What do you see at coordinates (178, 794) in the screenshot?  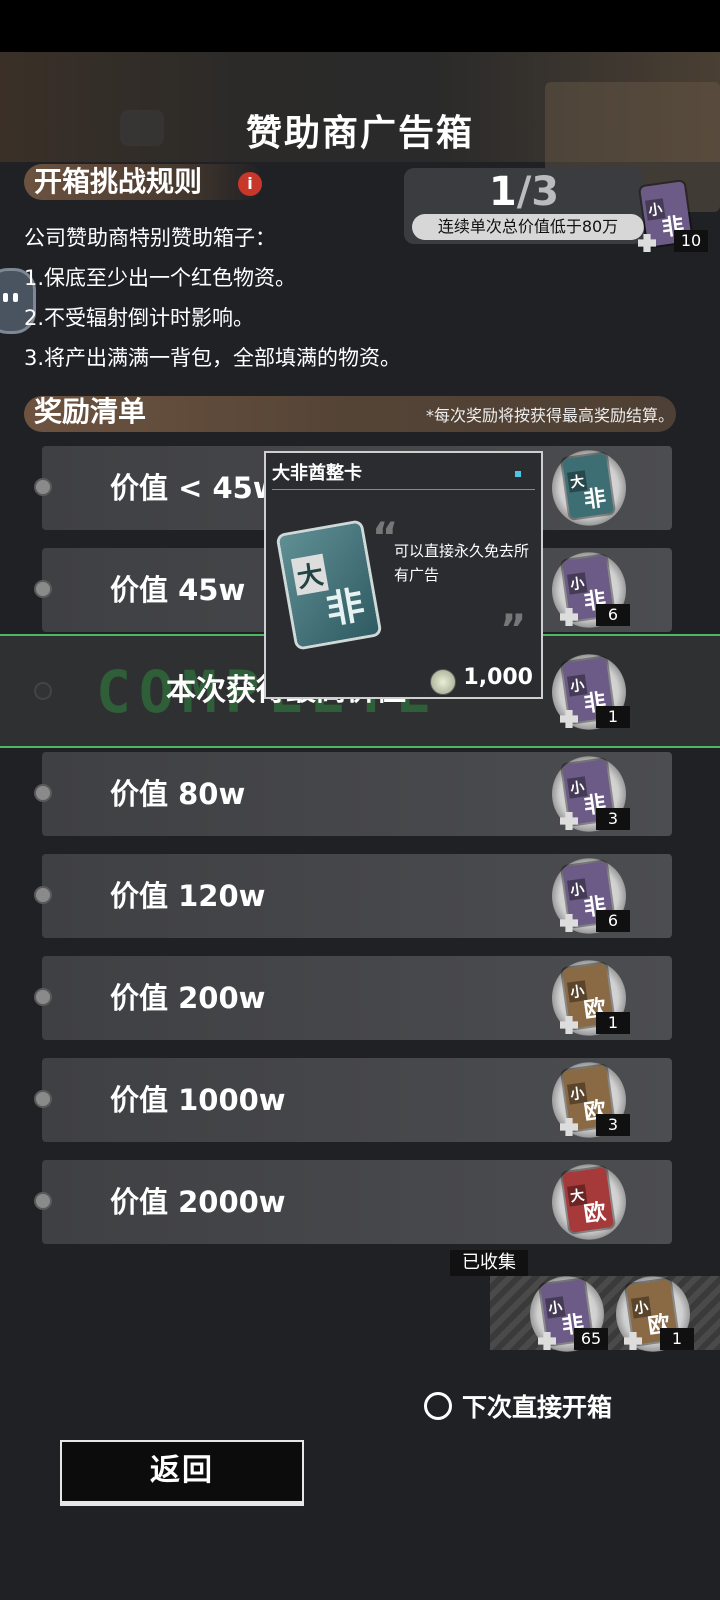 I see `reward-value-label: 价值 80w` at bounding box center [178, 794].